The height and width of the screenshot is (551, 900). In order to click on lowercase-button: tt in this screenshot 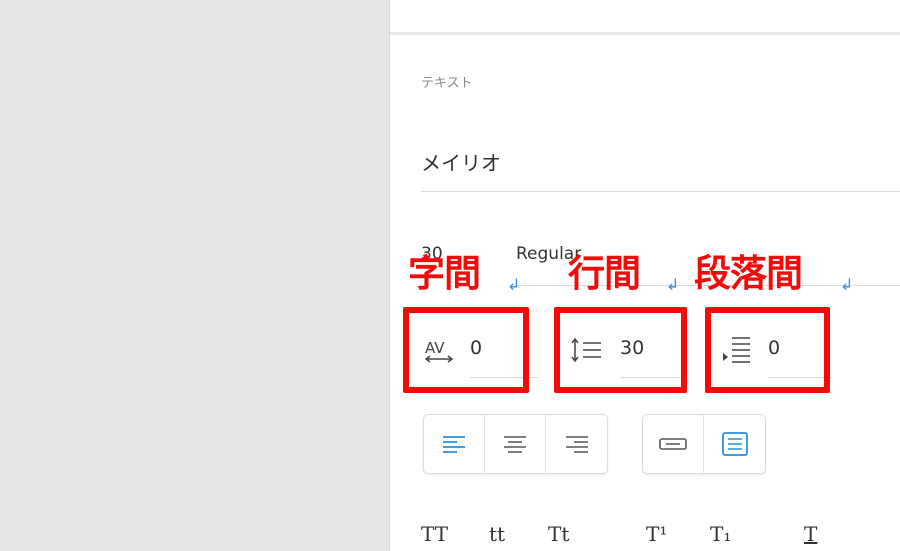, I will do `click(497, 534)`.